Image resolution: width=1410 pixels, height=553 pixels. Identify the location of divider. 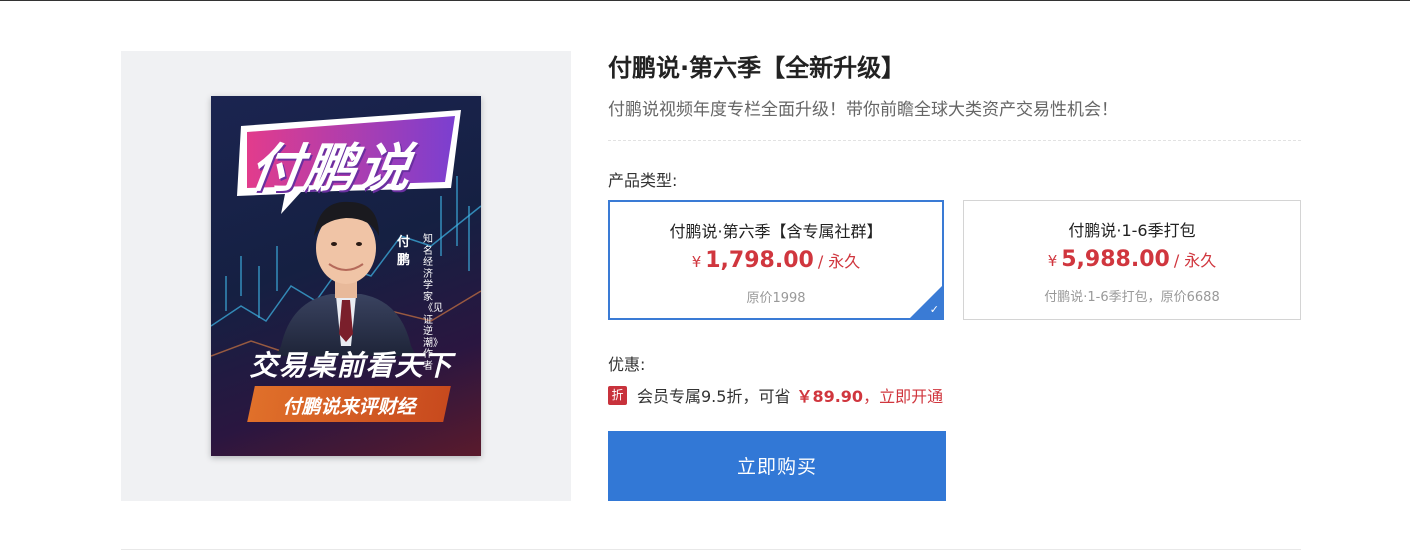
(954, 140).